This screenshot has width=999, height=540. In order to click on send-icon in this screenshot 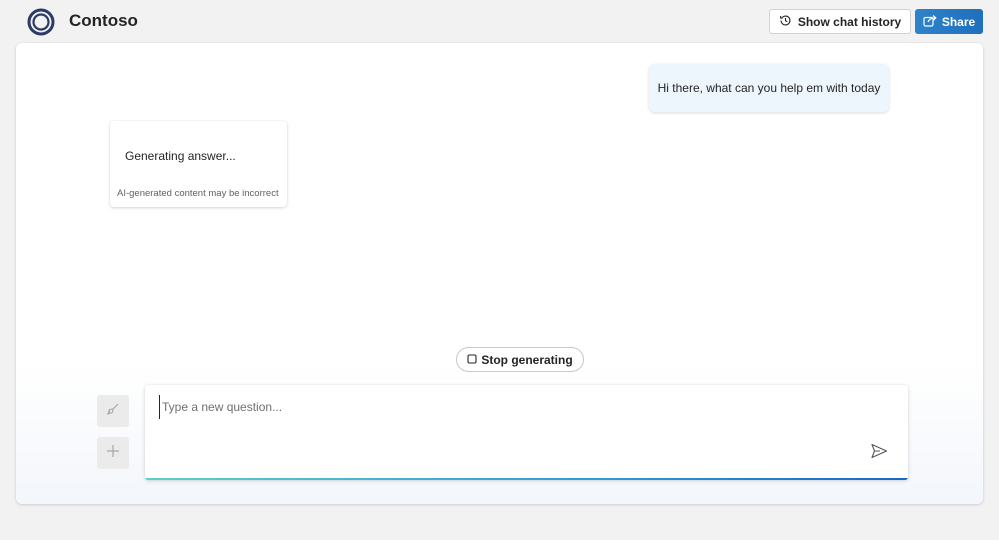, I will do `click(879, 453)`.